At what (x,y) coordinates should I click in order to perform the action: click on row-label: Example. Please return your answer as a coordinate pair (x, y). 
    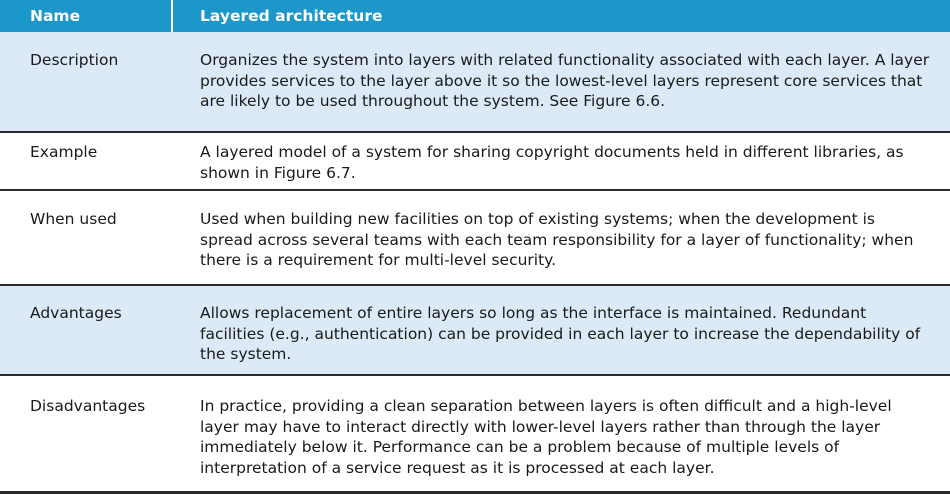
    Looking at the image, I should click on (64, 152).